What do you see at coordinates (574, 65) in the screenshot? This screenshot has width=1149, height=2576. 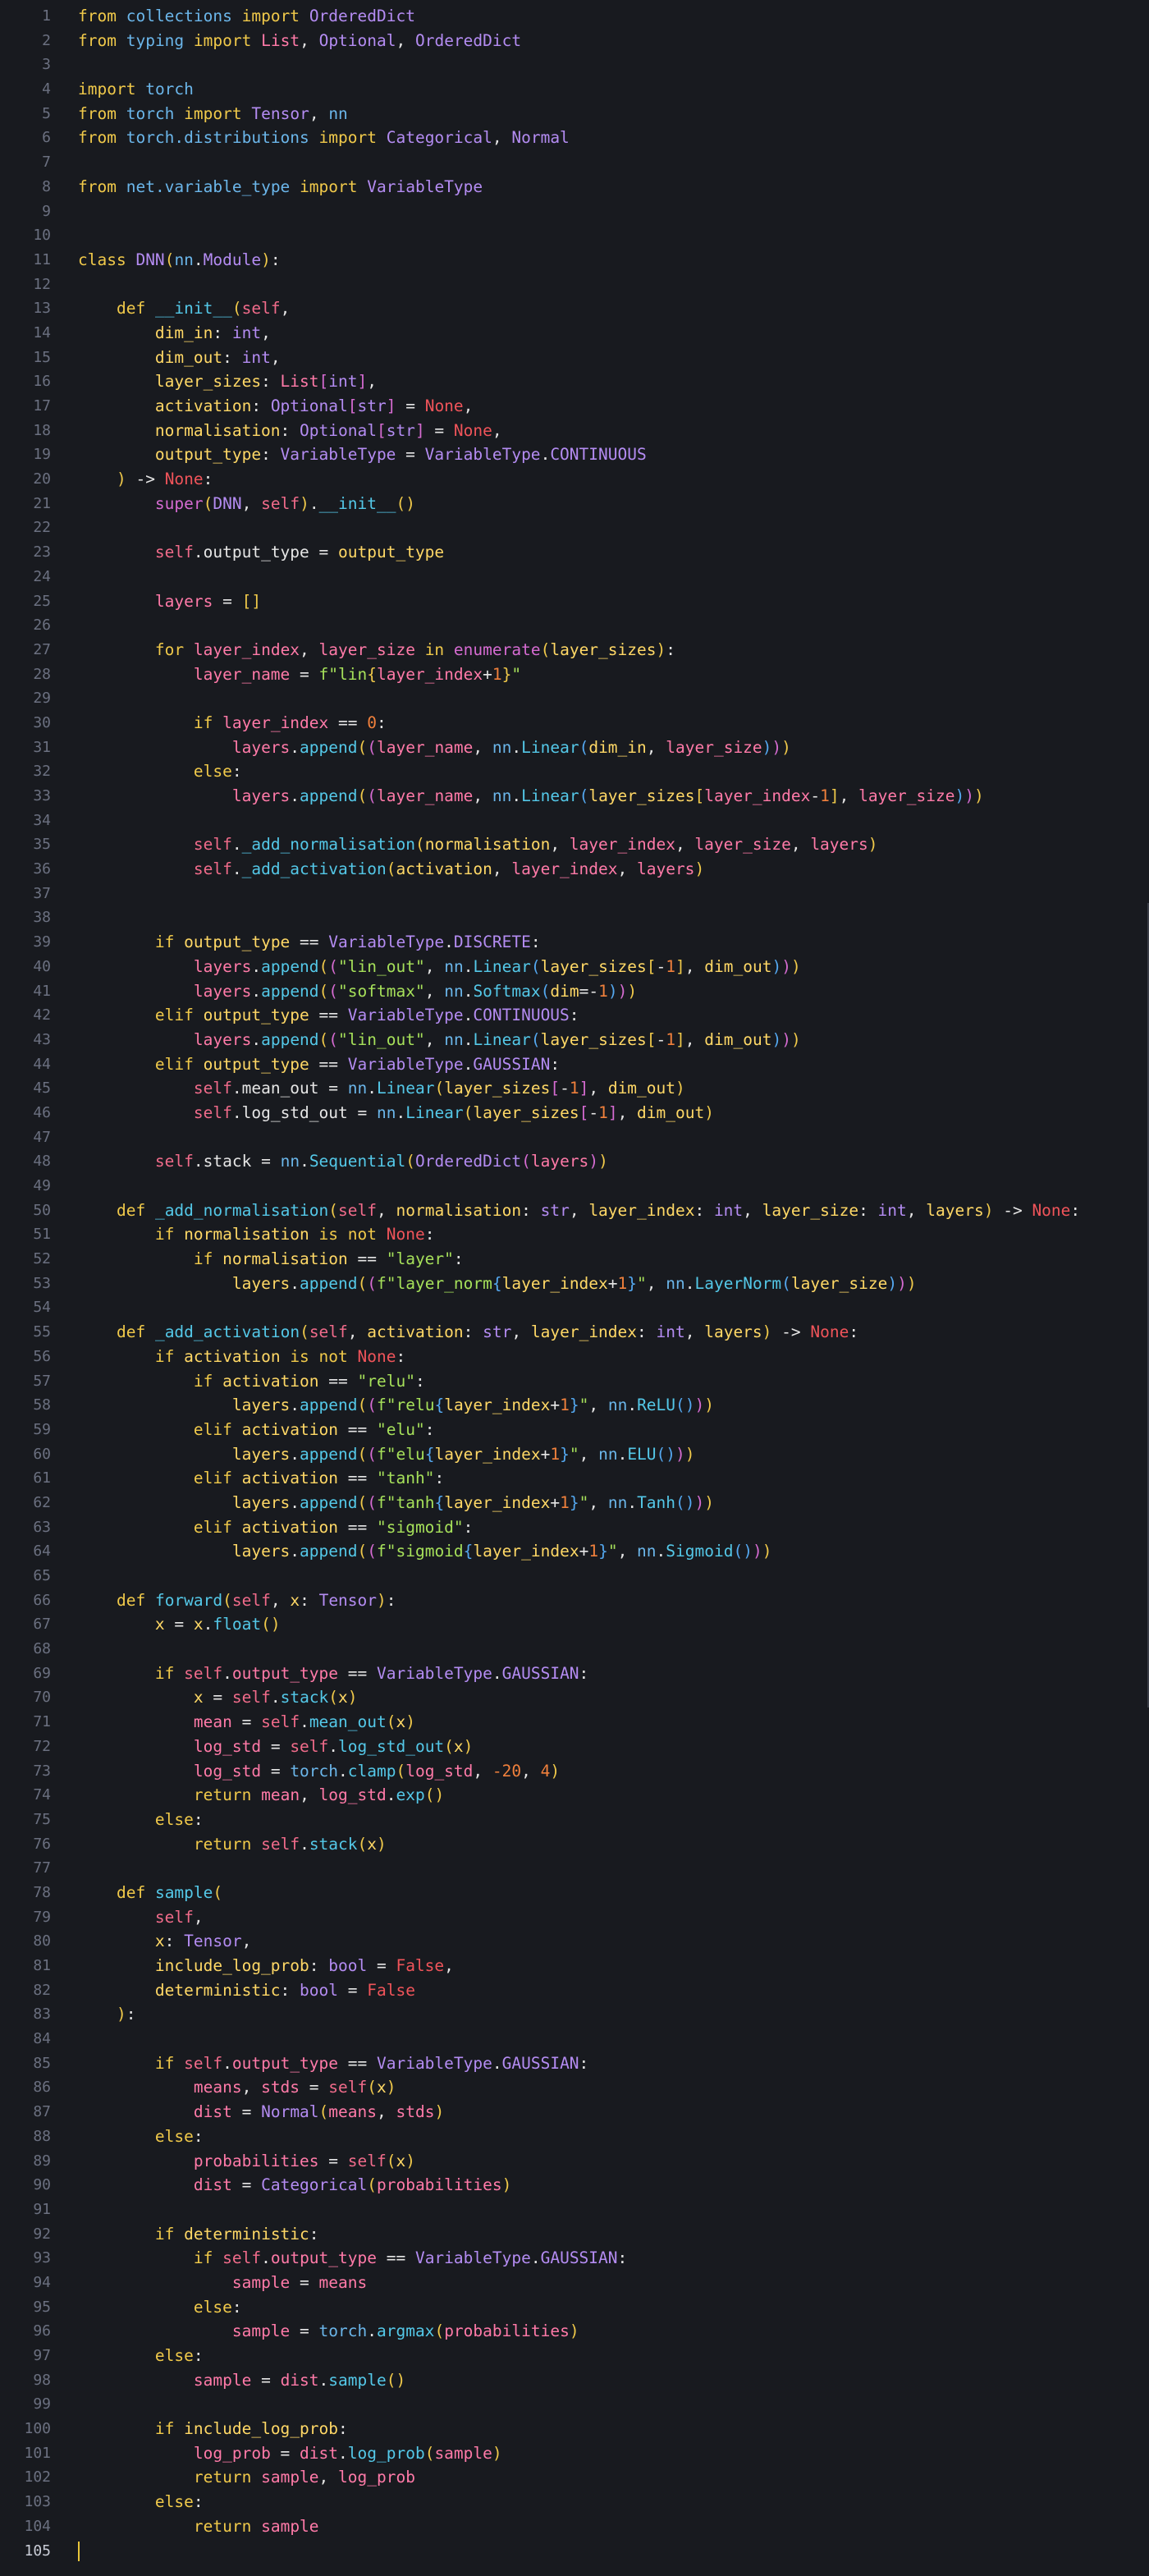 I see `code-line: 3` at bounding box center [574, 65].